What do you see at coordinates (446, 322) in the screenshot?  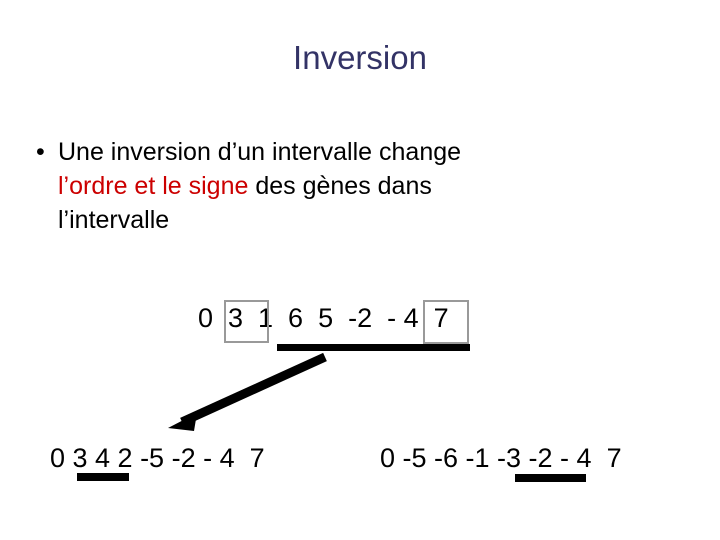 I see `sequence-box-end` at bounding box center [446, 322].